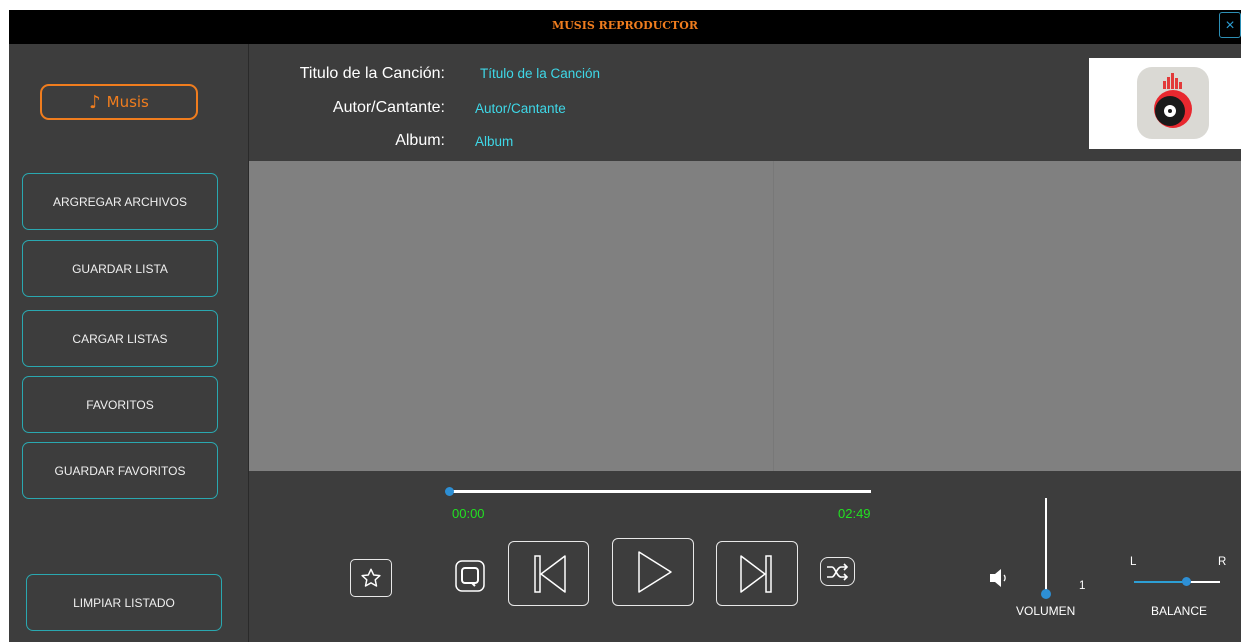  I want to click on seek-bar, so click(658, 491).